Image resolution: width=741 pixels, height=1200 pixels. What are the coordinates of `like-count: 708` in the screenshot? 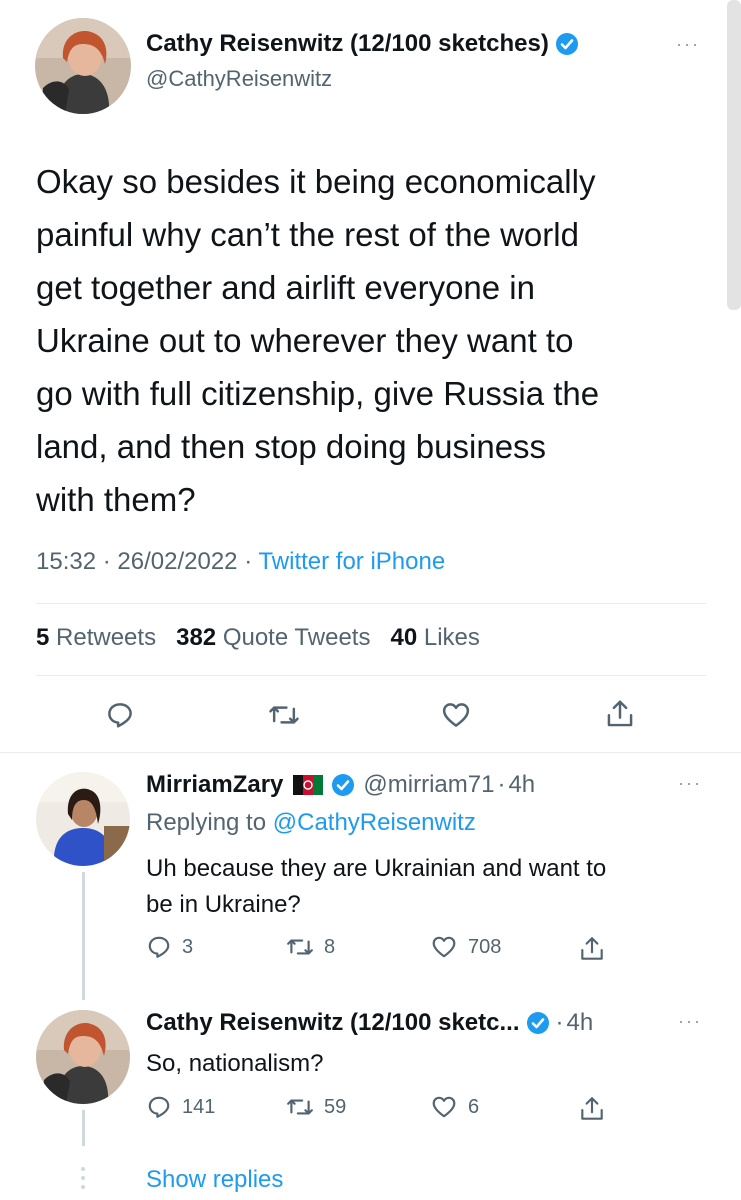 It's located at (485, 946).